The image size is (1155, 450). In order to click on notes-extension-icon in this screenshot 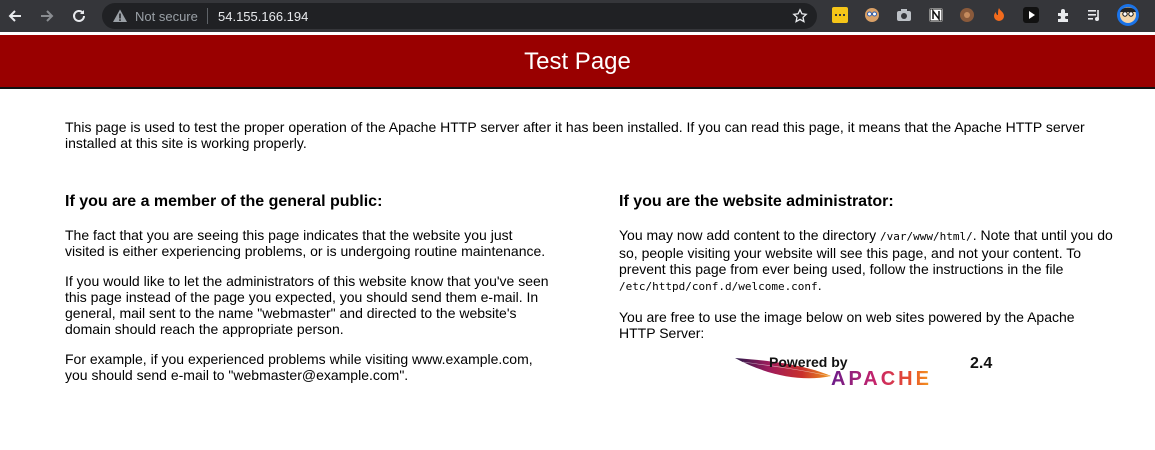, I will do `click(840, 15)`.